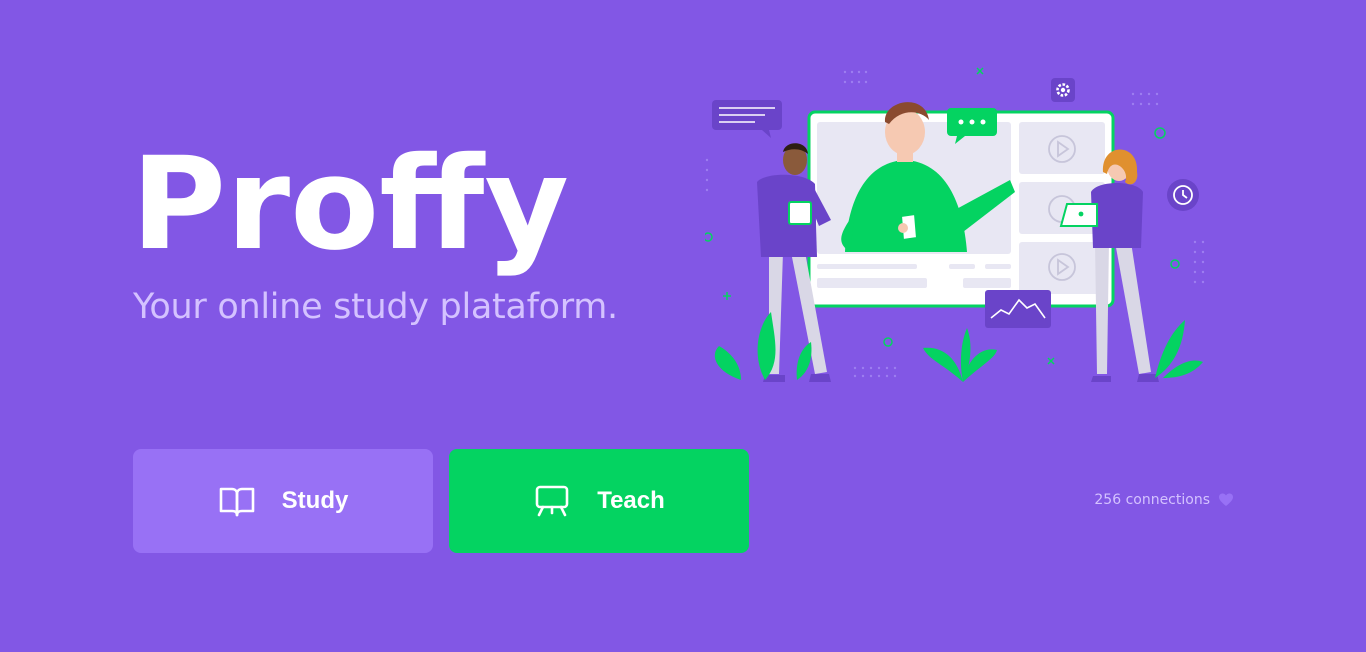 The height and width of the screenshot is (652, 1366). What do you see at coordinates (315, 500) in the screenshot?
I see `study-button-label: Study` at bounding box center [315, 500].